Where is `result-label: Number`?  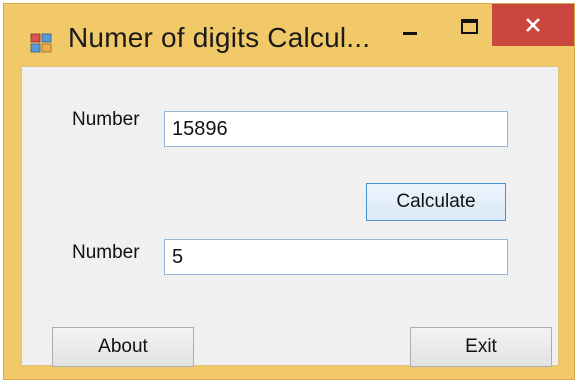
result-label: Number is located at coordinates (106, 252).